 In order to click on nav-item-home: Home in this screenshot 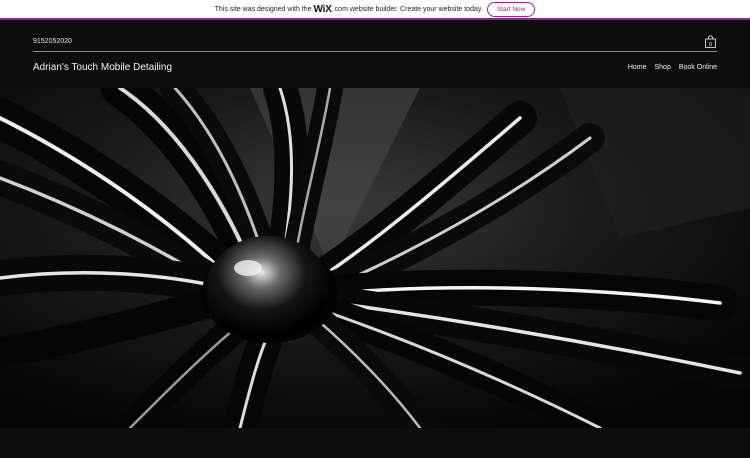, I will do `click(637, 67)`.